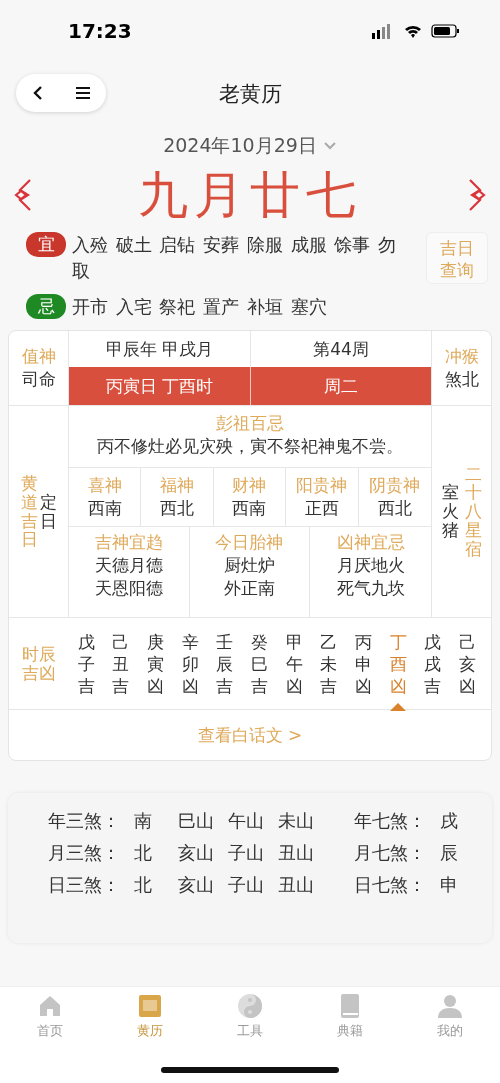 The width and height of the screenshot is (500, 1083). What do you see at coordinates (46, 306) in the screenshot?
I see `avoid-badge: 忌` at bounding box center [46, 306].